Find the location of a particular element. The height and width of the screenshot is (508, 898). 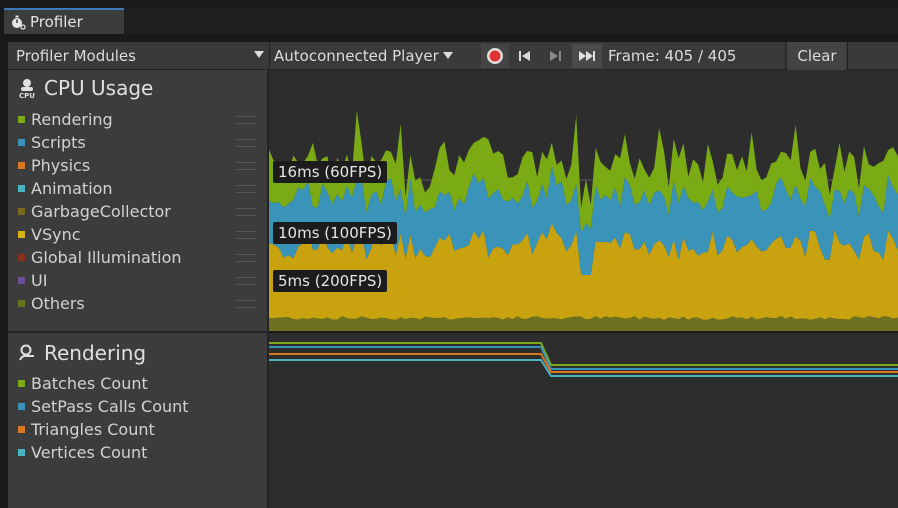

cpu-icon: CPU is located at coordinates (27, 88).